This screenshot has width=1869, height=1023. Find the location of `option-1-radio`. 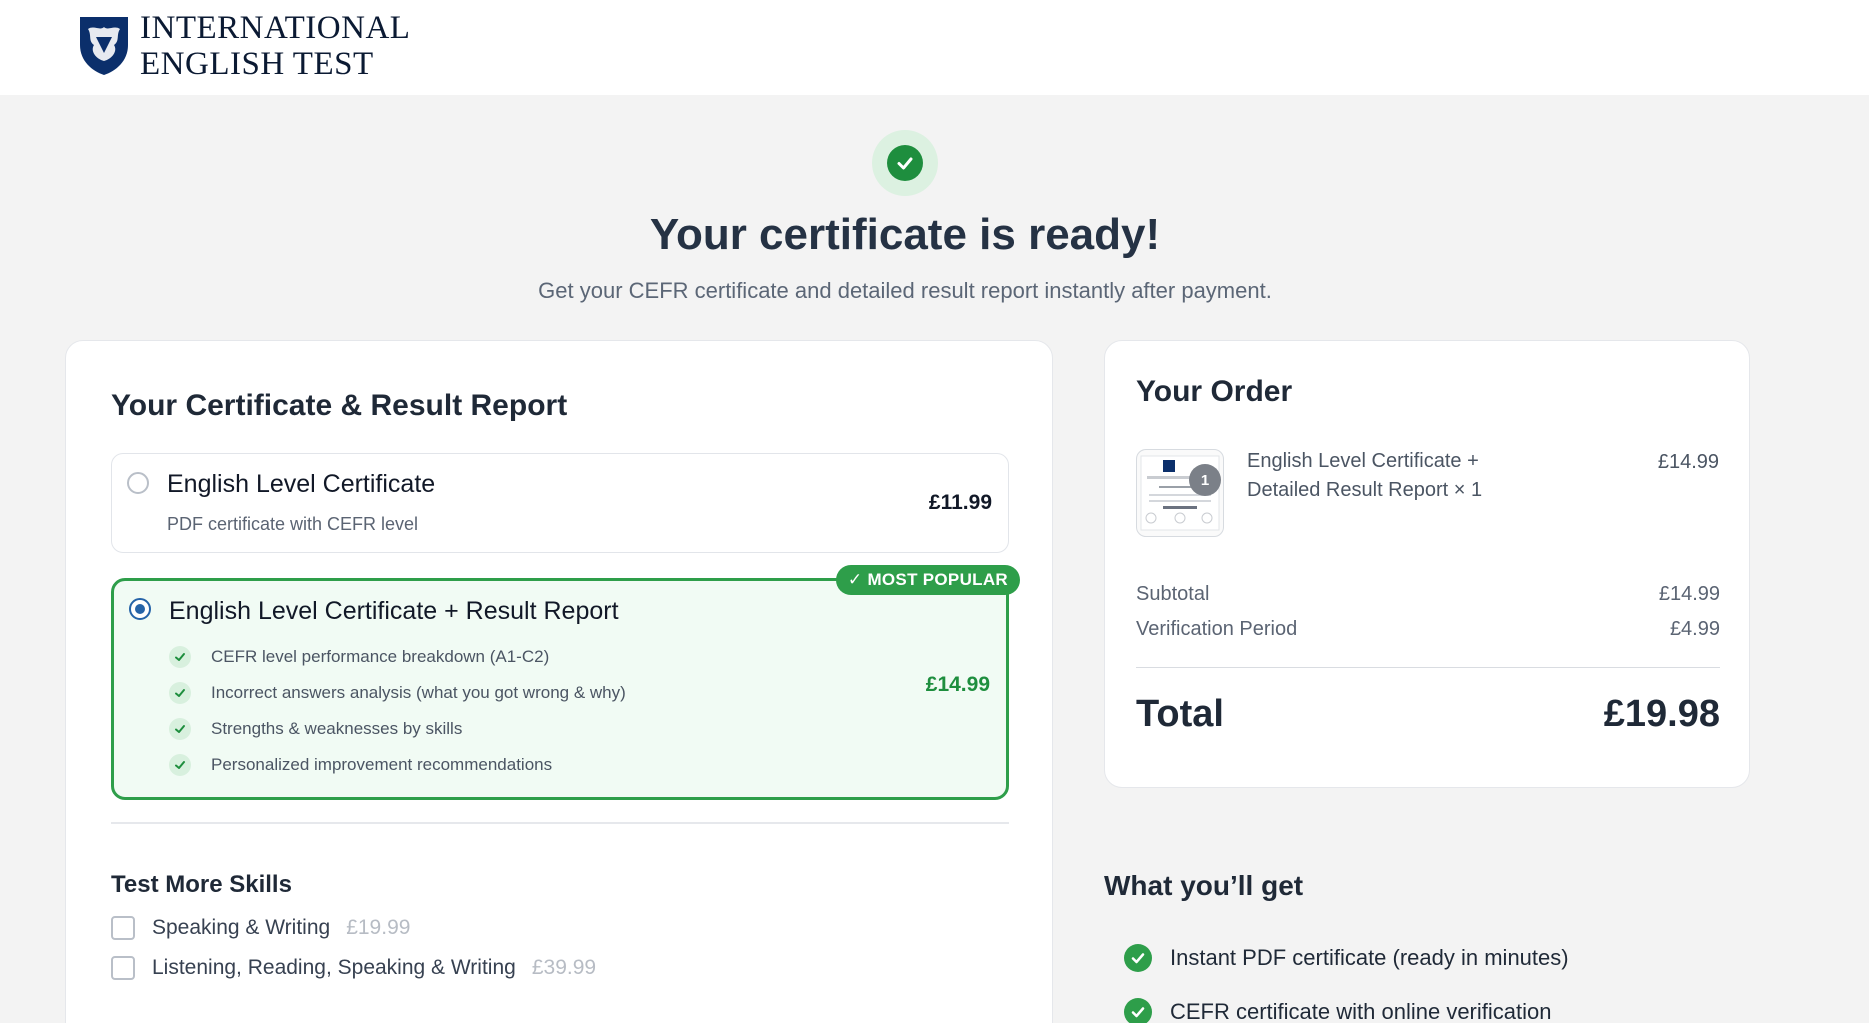

option-1-radio is located at coordinates (138, 483).